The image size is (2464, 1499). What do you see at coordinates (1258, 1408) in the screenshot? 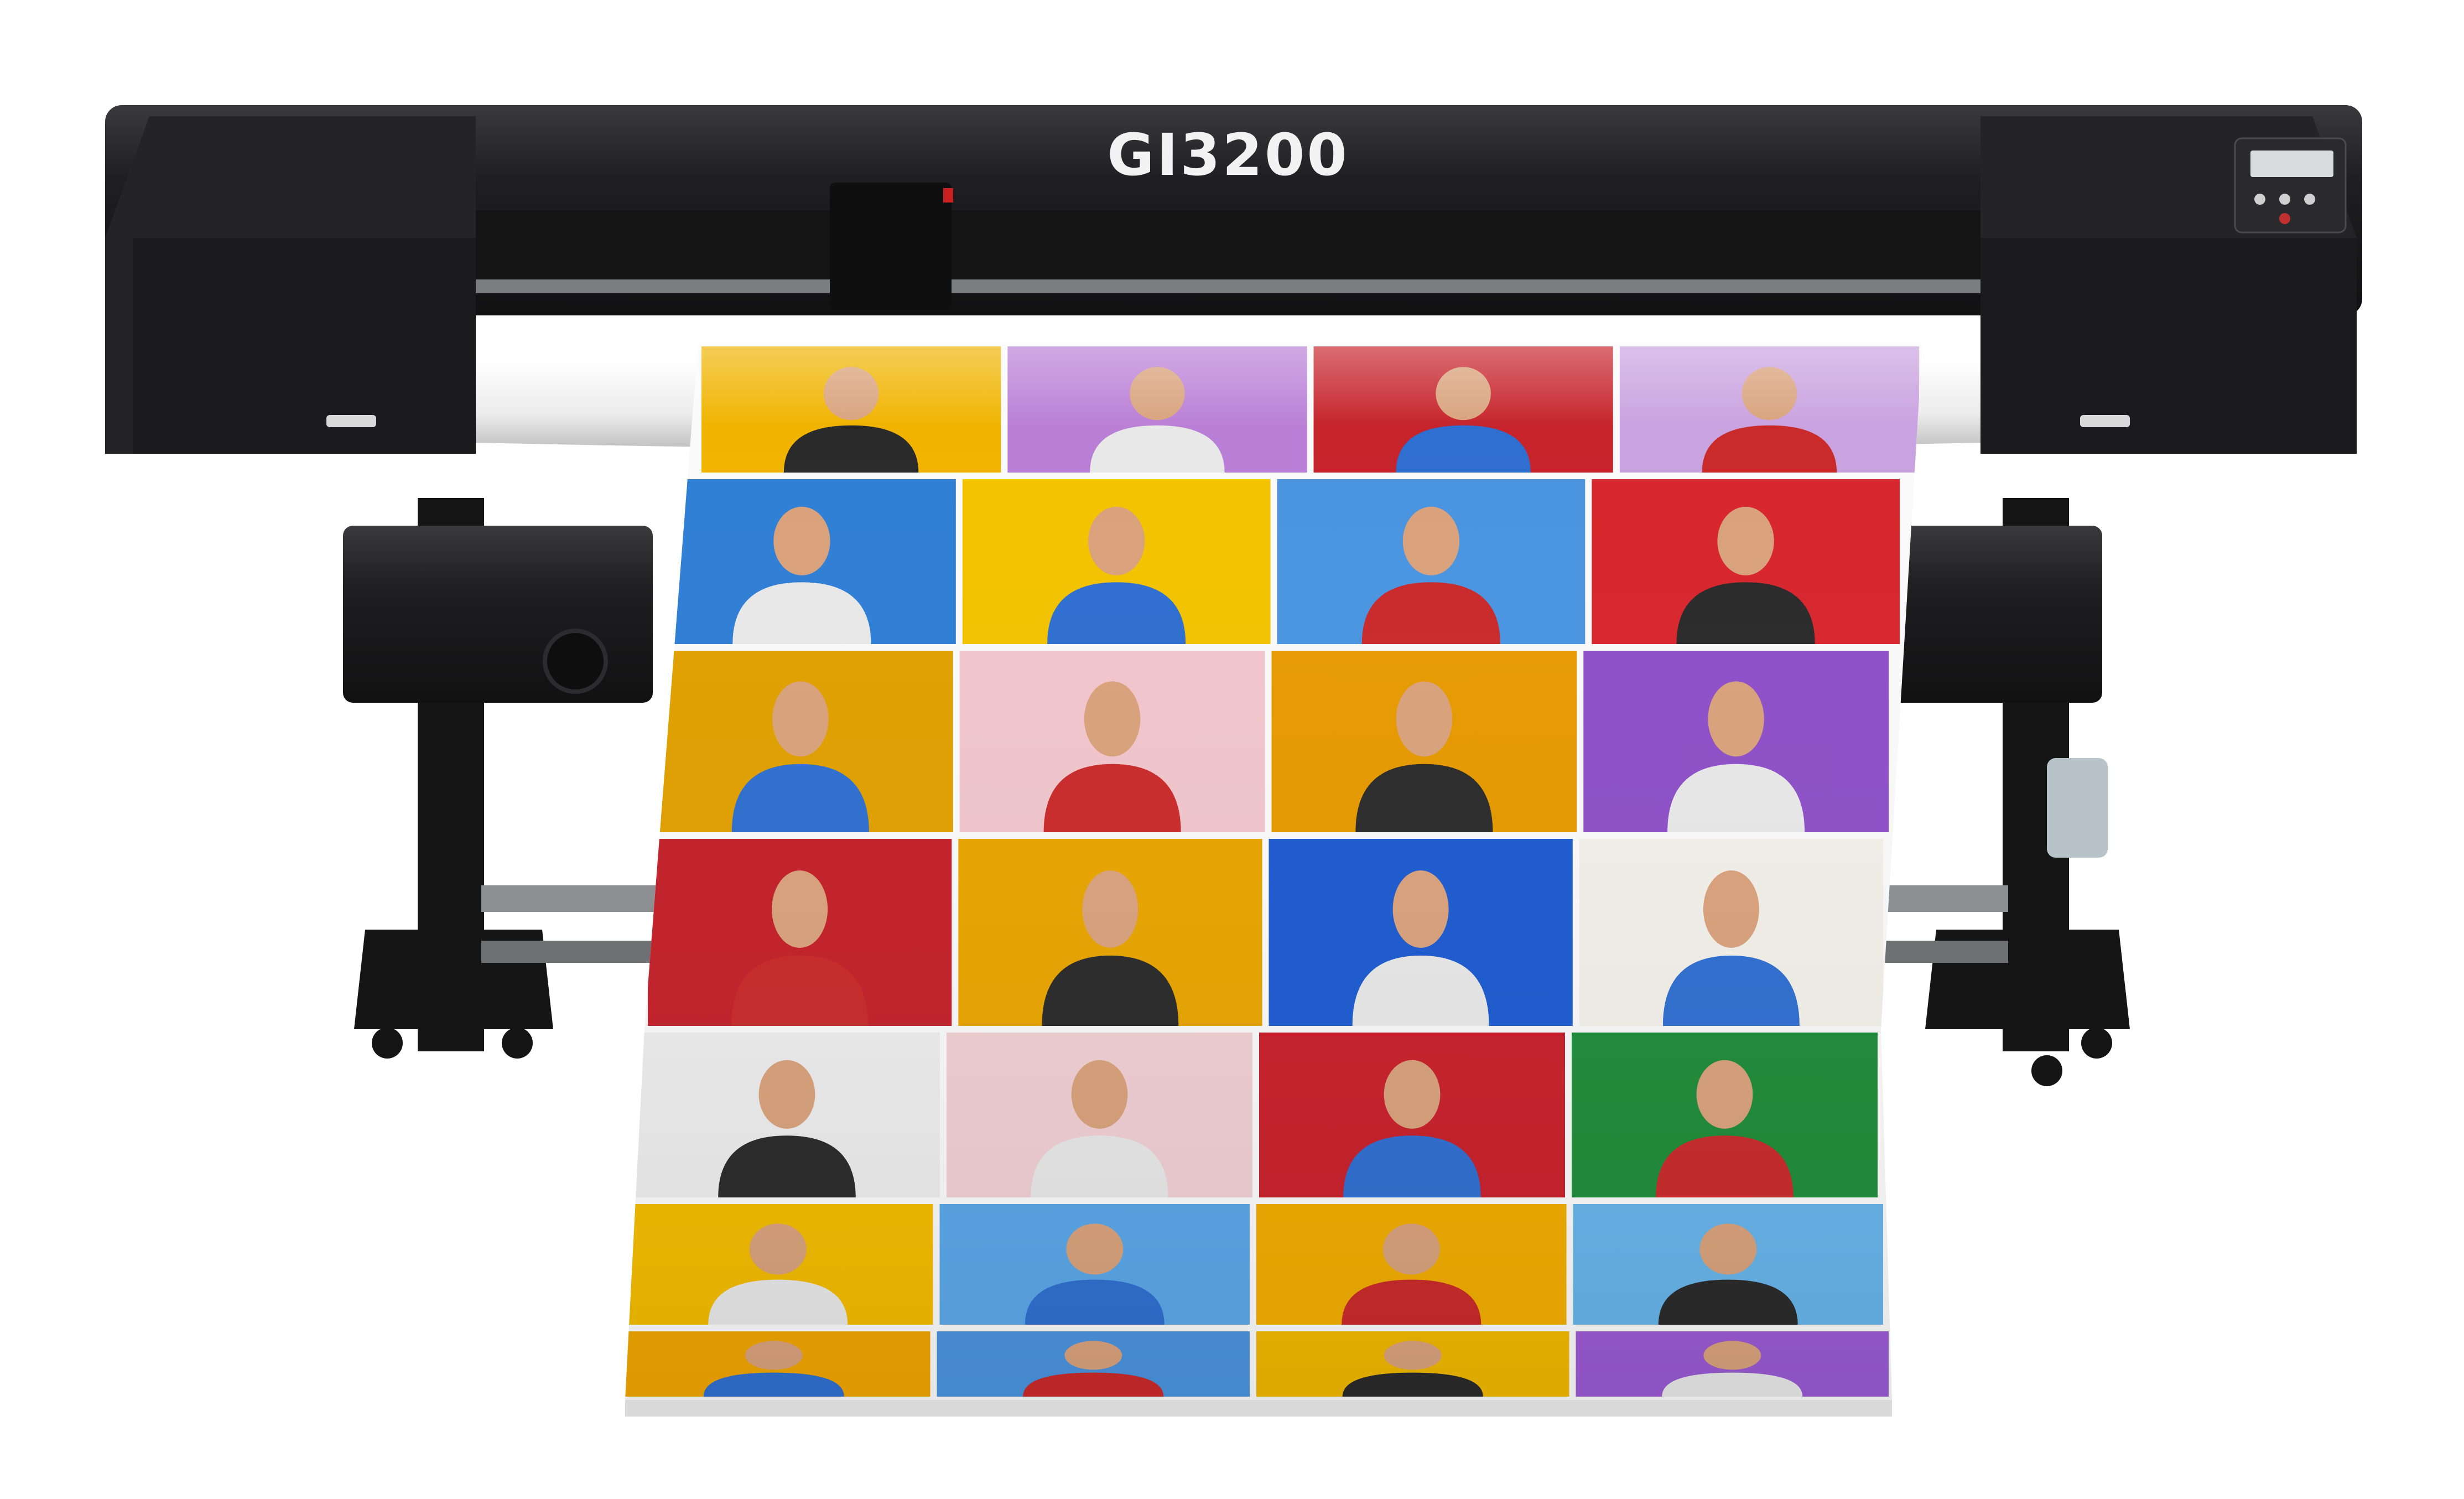
I see `media-edge-shadow` at bounding box center [1258, 1408].